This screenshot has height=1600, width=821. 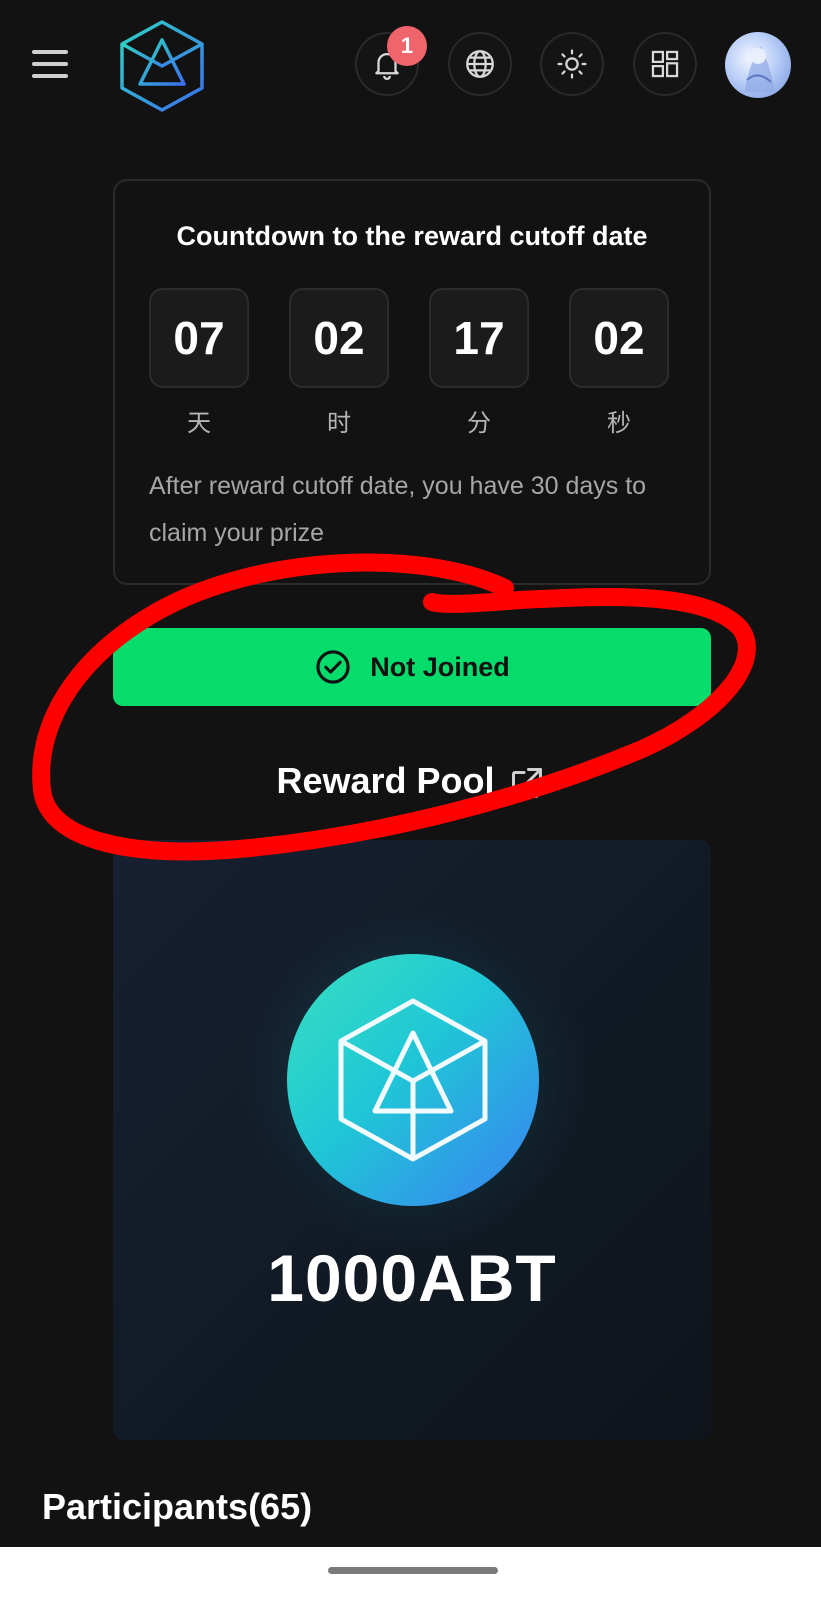 What do you see at coordinates (339, 338) in the screenshot?
I see `countdown-hours-value: 02` at bounding box center [339, 338].